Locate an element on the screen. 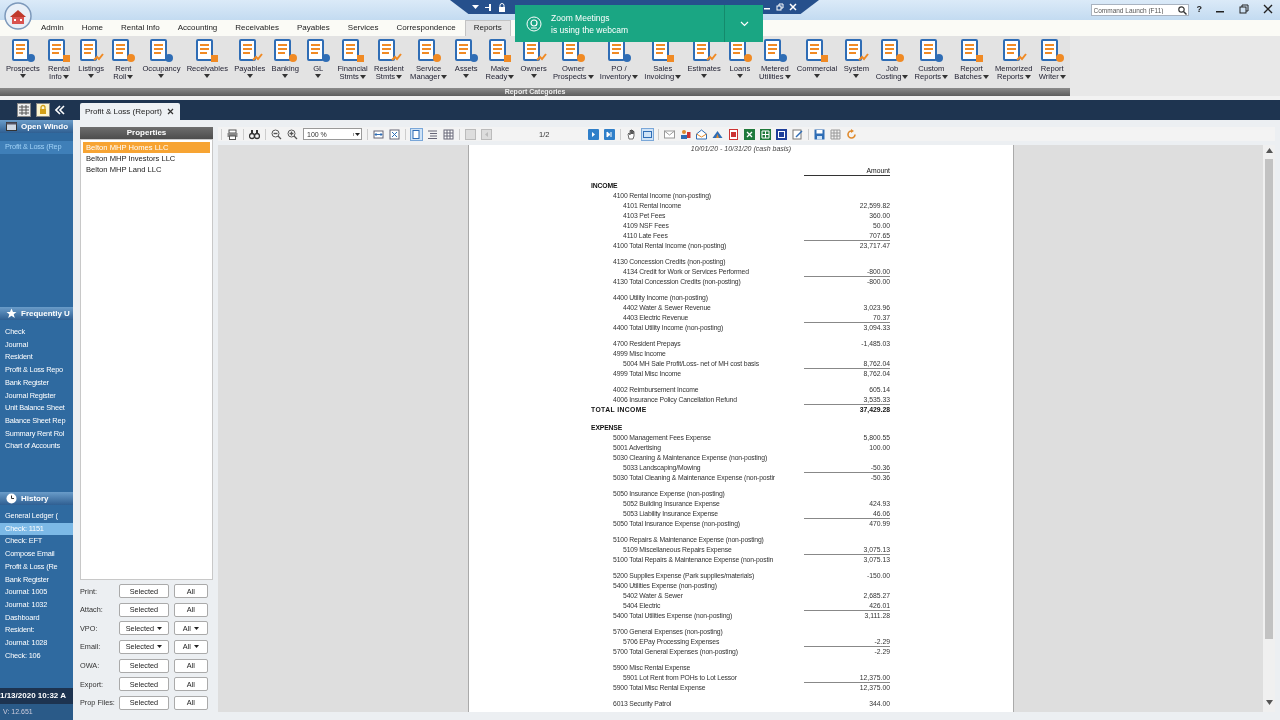  envelope-icon is located at coordinates (670, 134).